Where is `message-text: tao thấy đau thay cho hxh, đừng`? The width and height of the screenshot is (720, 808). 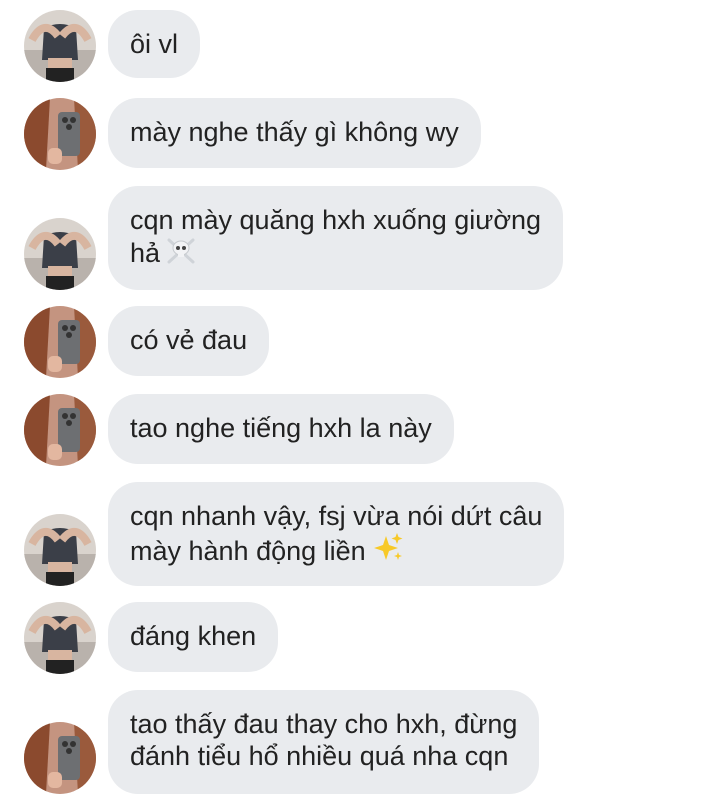
message-text: tao thấy đau thay cho hxh, đừng is located at coordinates (324, 724).